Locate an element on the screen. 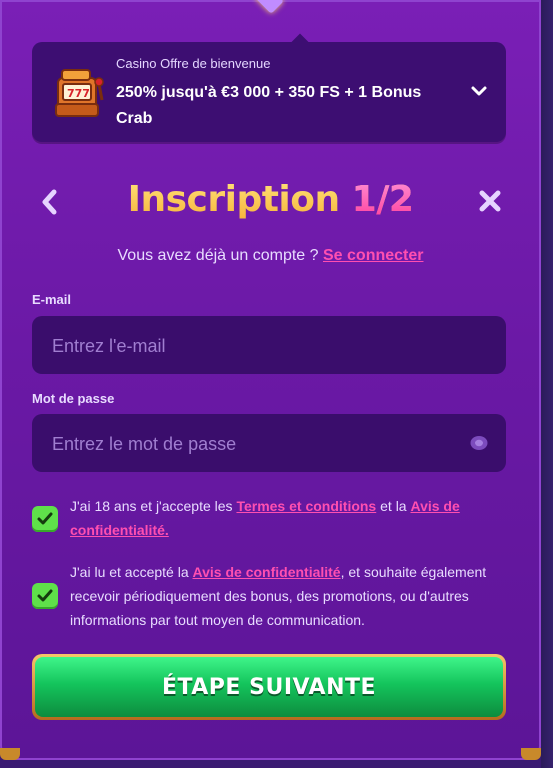 The width and height of the screenshot is (553, 768). page-title: Inscription 1/2 is located at coordinates (270, 199).